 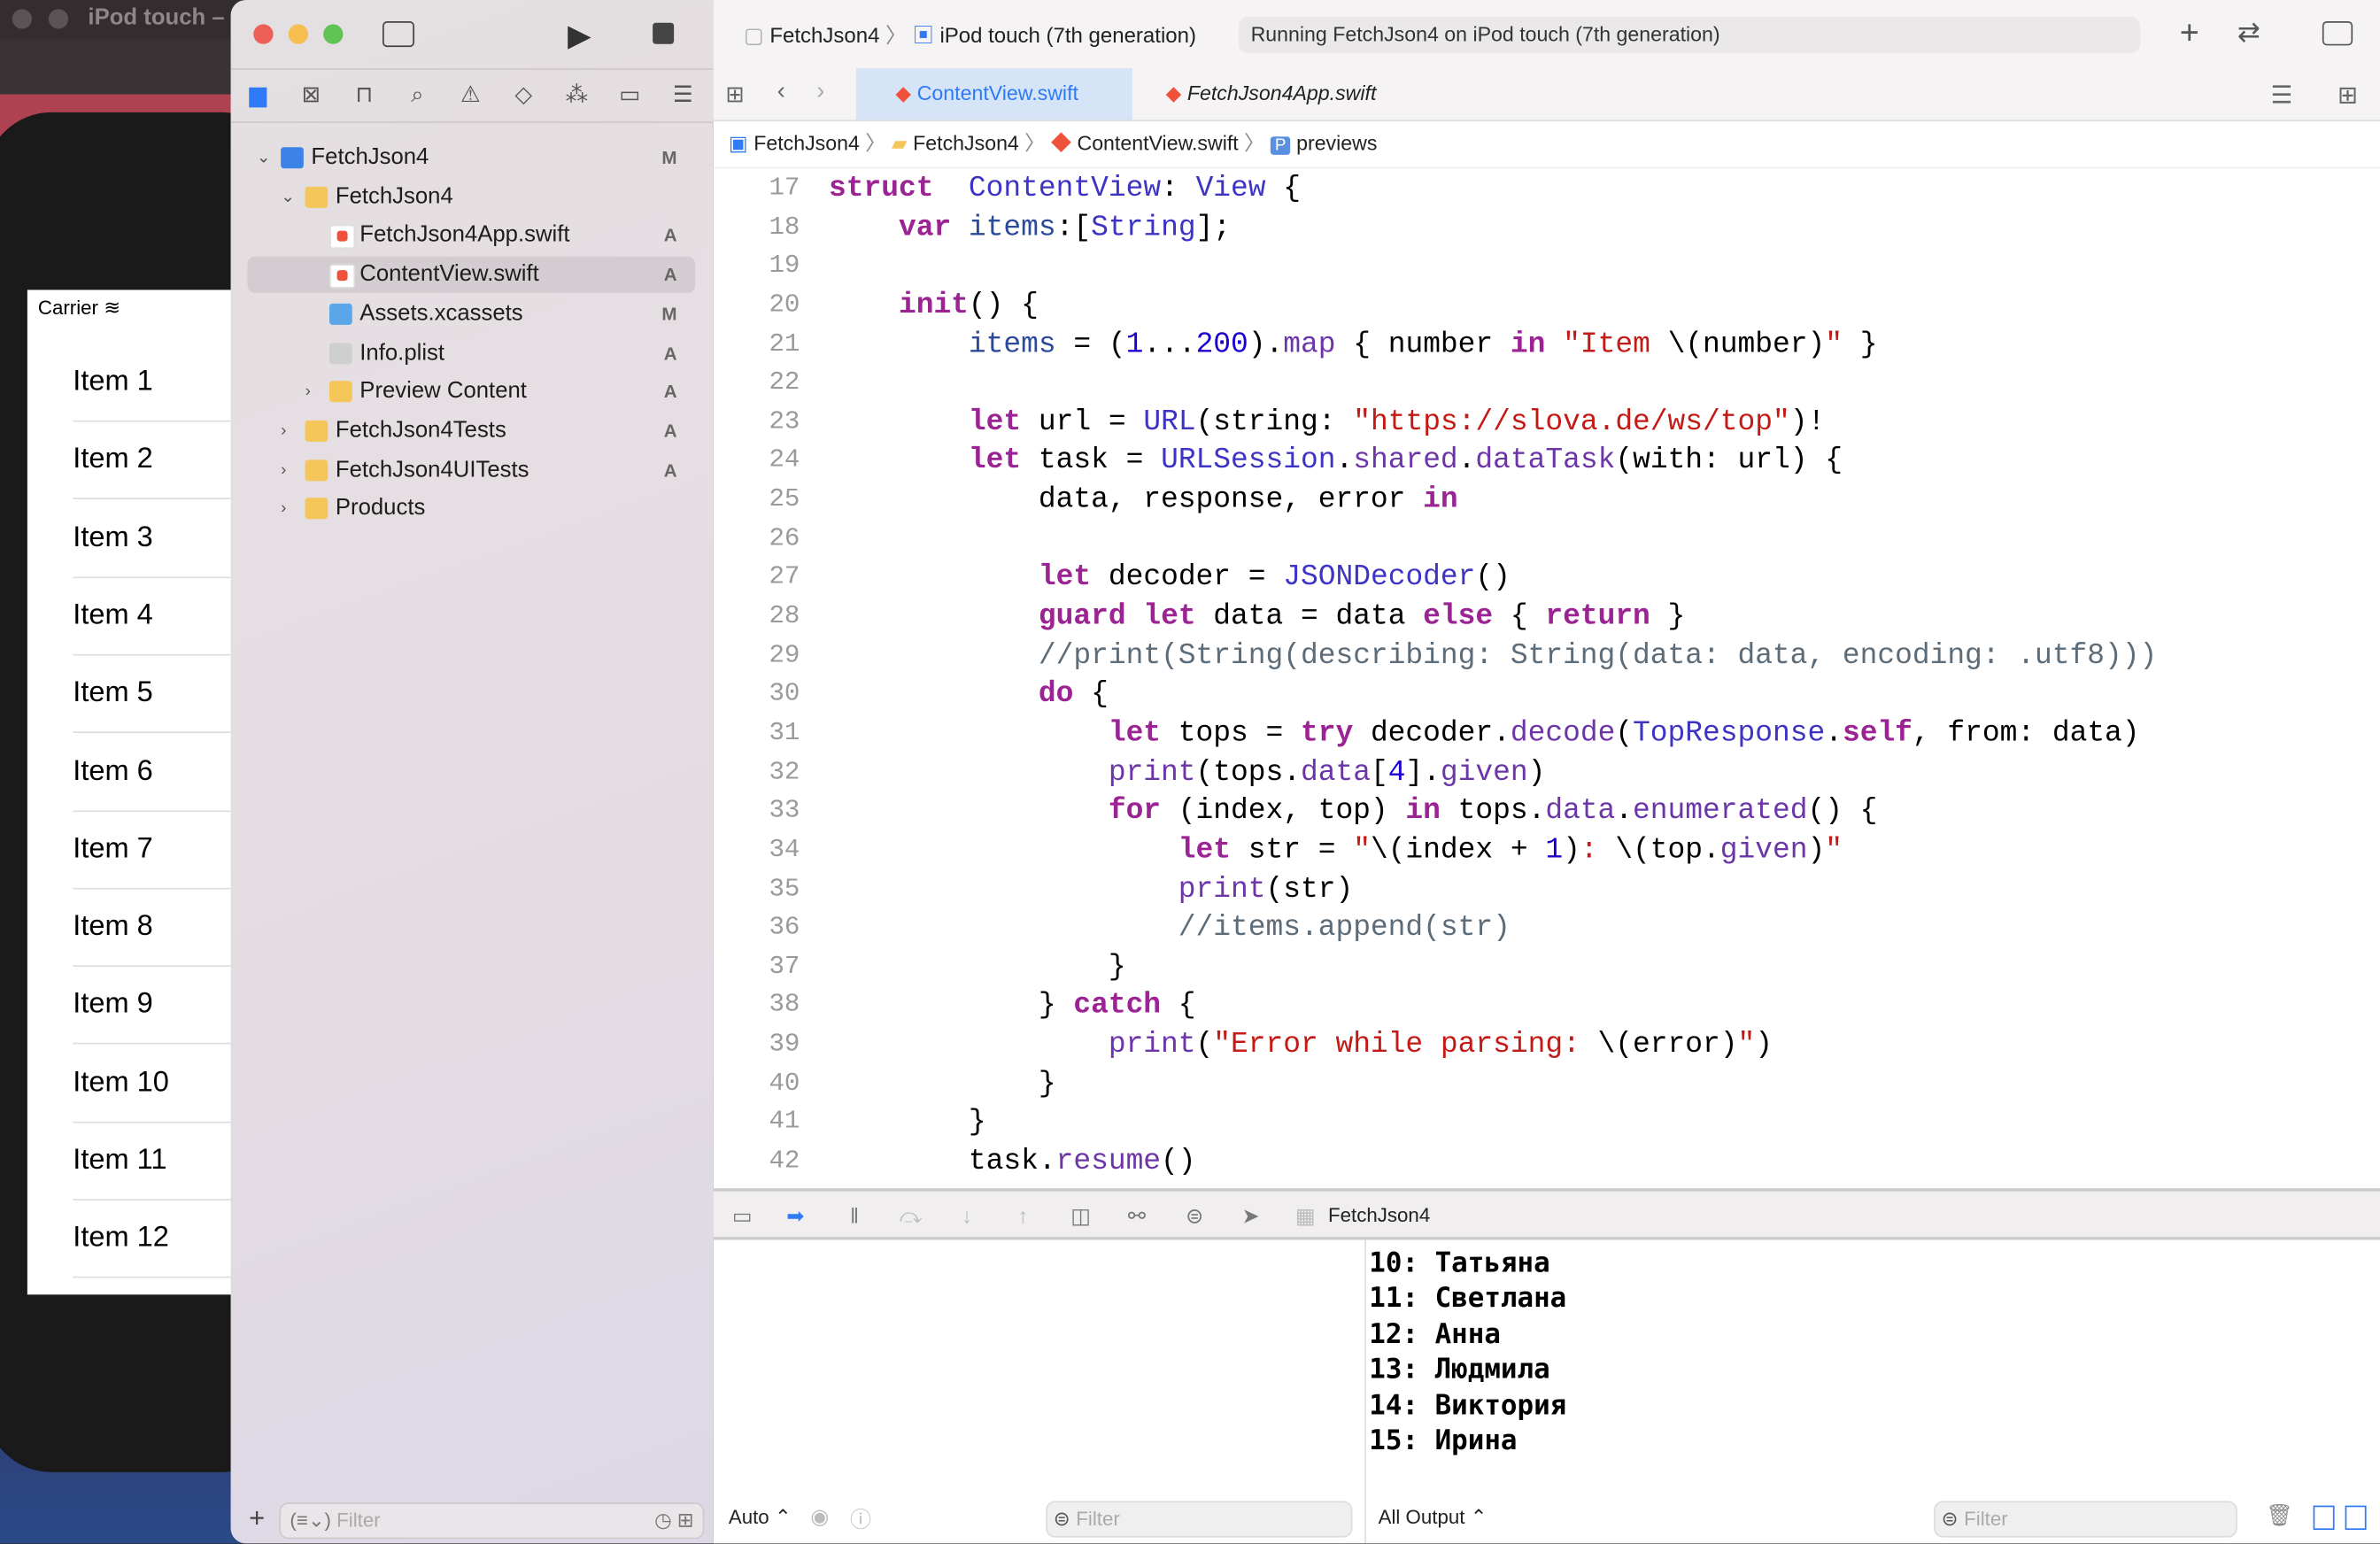 I want to click on swift-file-icon: ◆, so click(x=1173, y=93).